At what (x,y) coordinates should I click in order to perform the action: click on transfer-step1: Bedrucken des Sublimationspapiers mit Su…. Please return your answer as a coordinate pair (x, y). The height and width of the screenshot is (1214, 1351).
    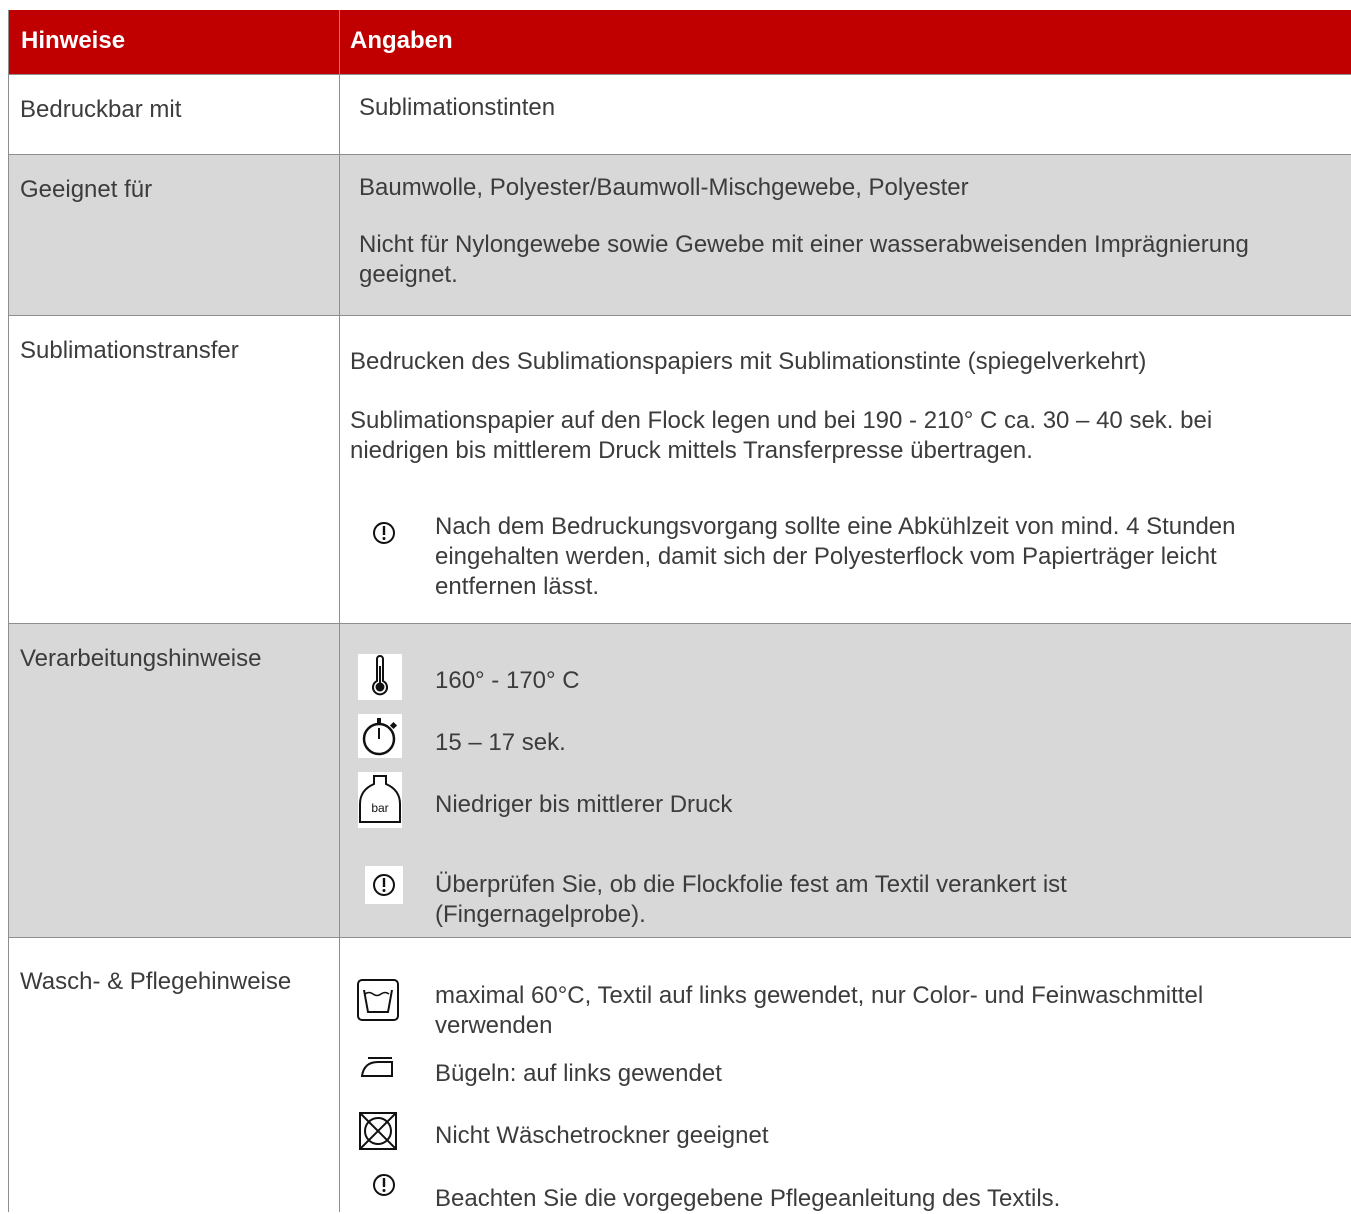
    Looking at the image, I should click on (748, 361).